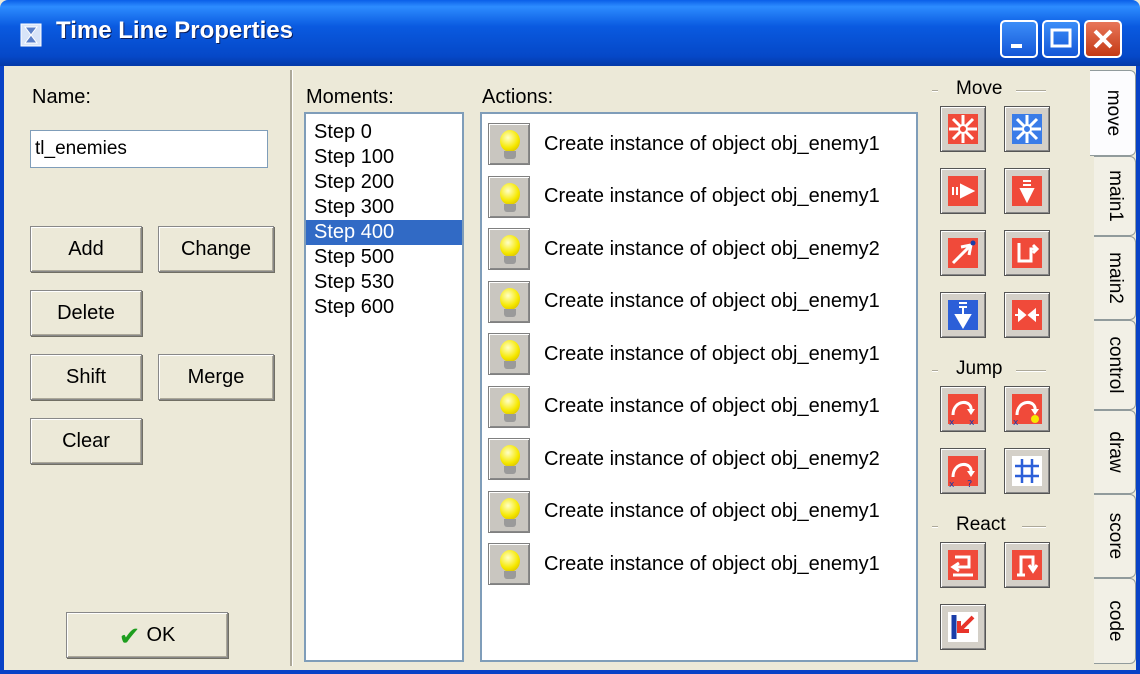 The image size is (1140, 674). Describe the element at coordinates (963, 627) in the screenshot. I see `wrap-screen-button` at that location.